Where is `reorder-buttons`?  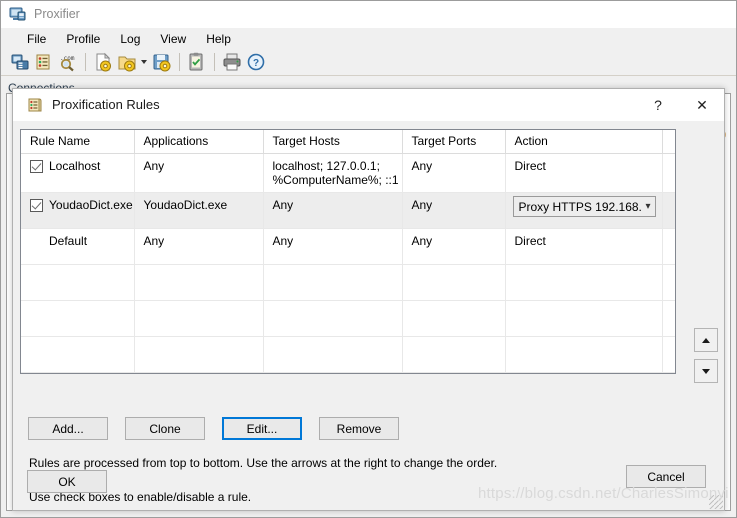 reorder-buttons is located at coordinates (706, 359).